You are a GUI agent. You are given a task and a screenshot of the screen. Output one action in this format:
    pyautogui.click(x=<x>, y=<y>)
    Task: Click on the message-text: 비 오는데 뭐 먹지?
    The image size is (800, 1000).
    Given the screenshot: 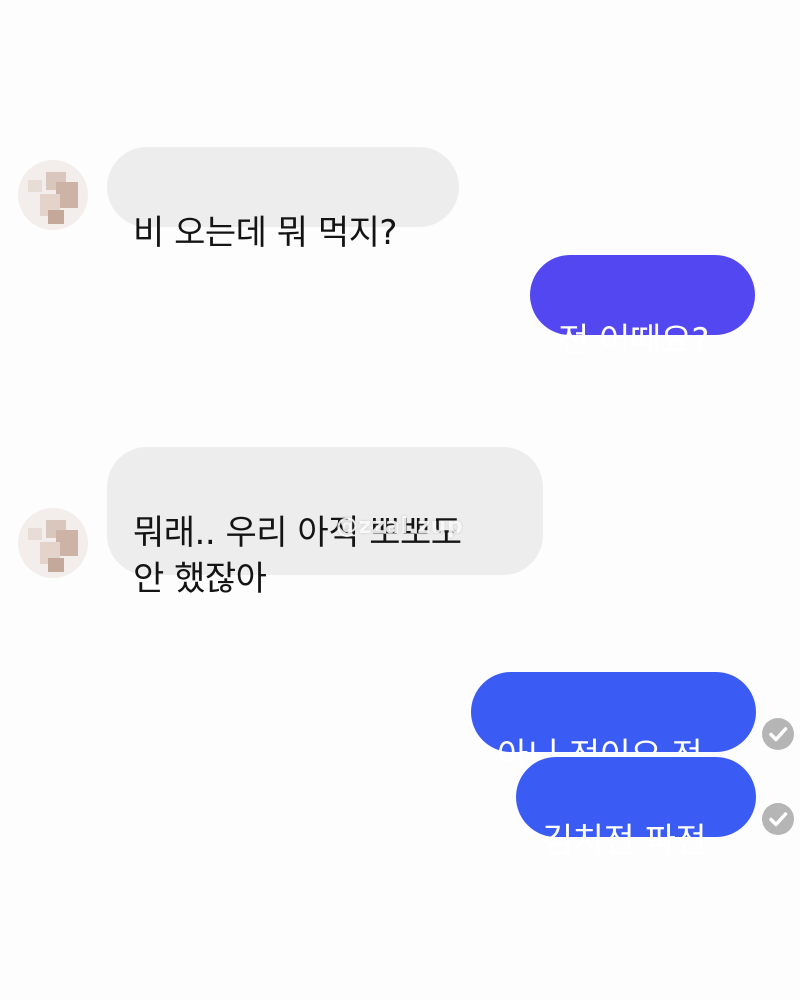 What is the action you would take?
    pyautogui.click(x=265, y=233)
    